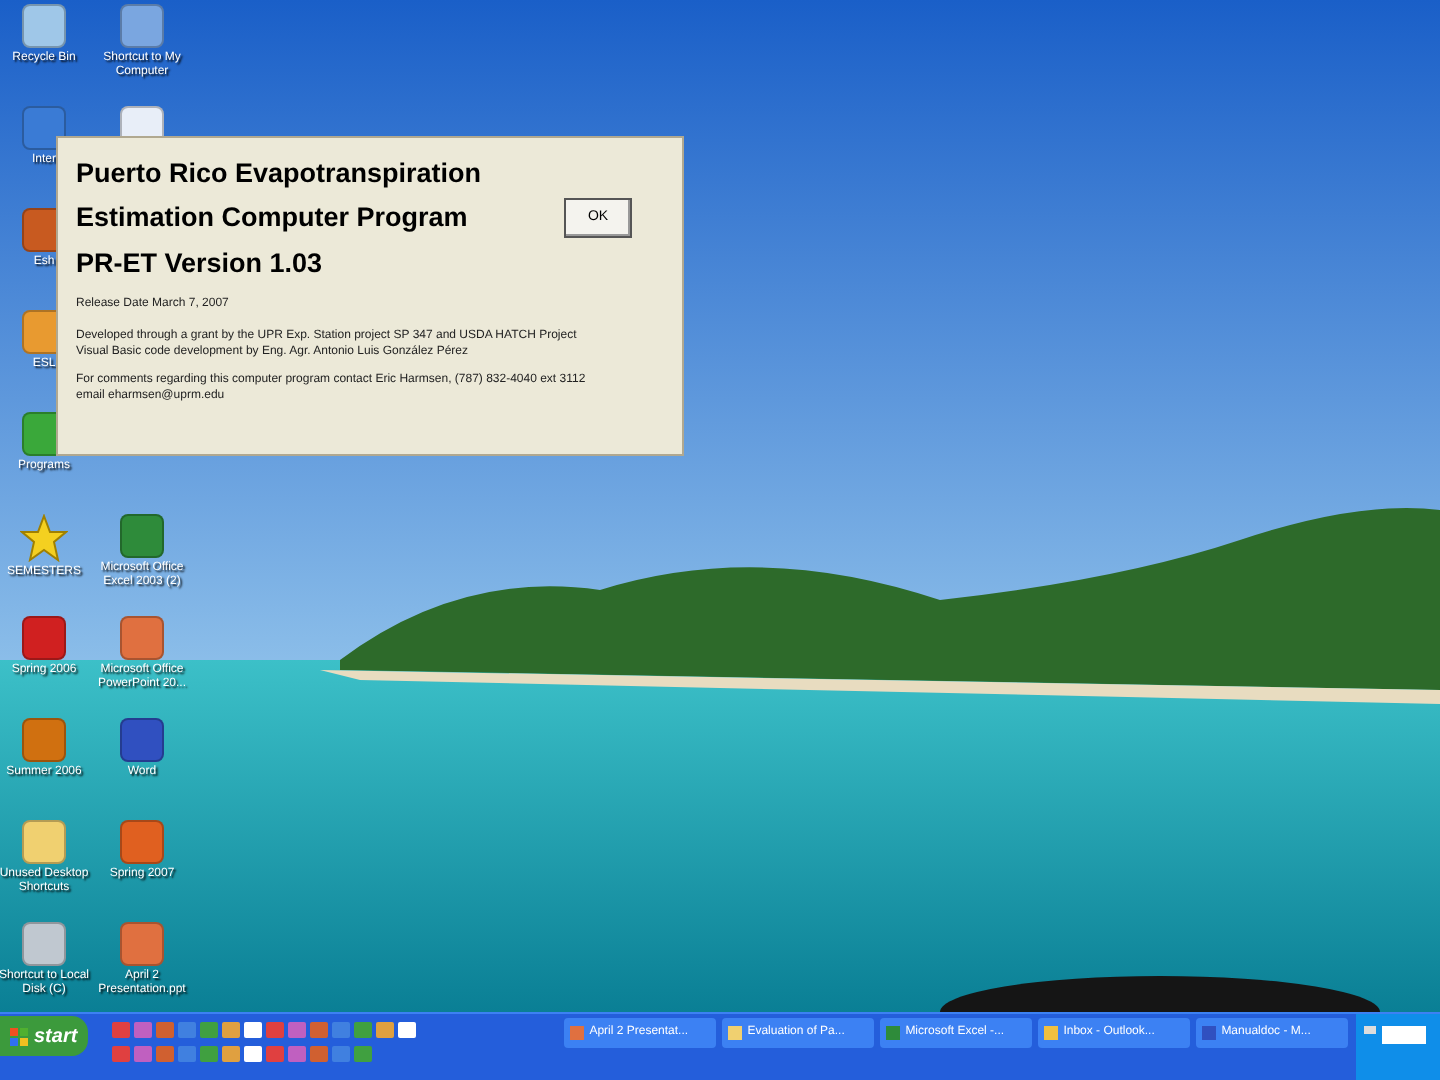  I want to click on version-title: PR-ET Version 1.03, so click(200, 264).